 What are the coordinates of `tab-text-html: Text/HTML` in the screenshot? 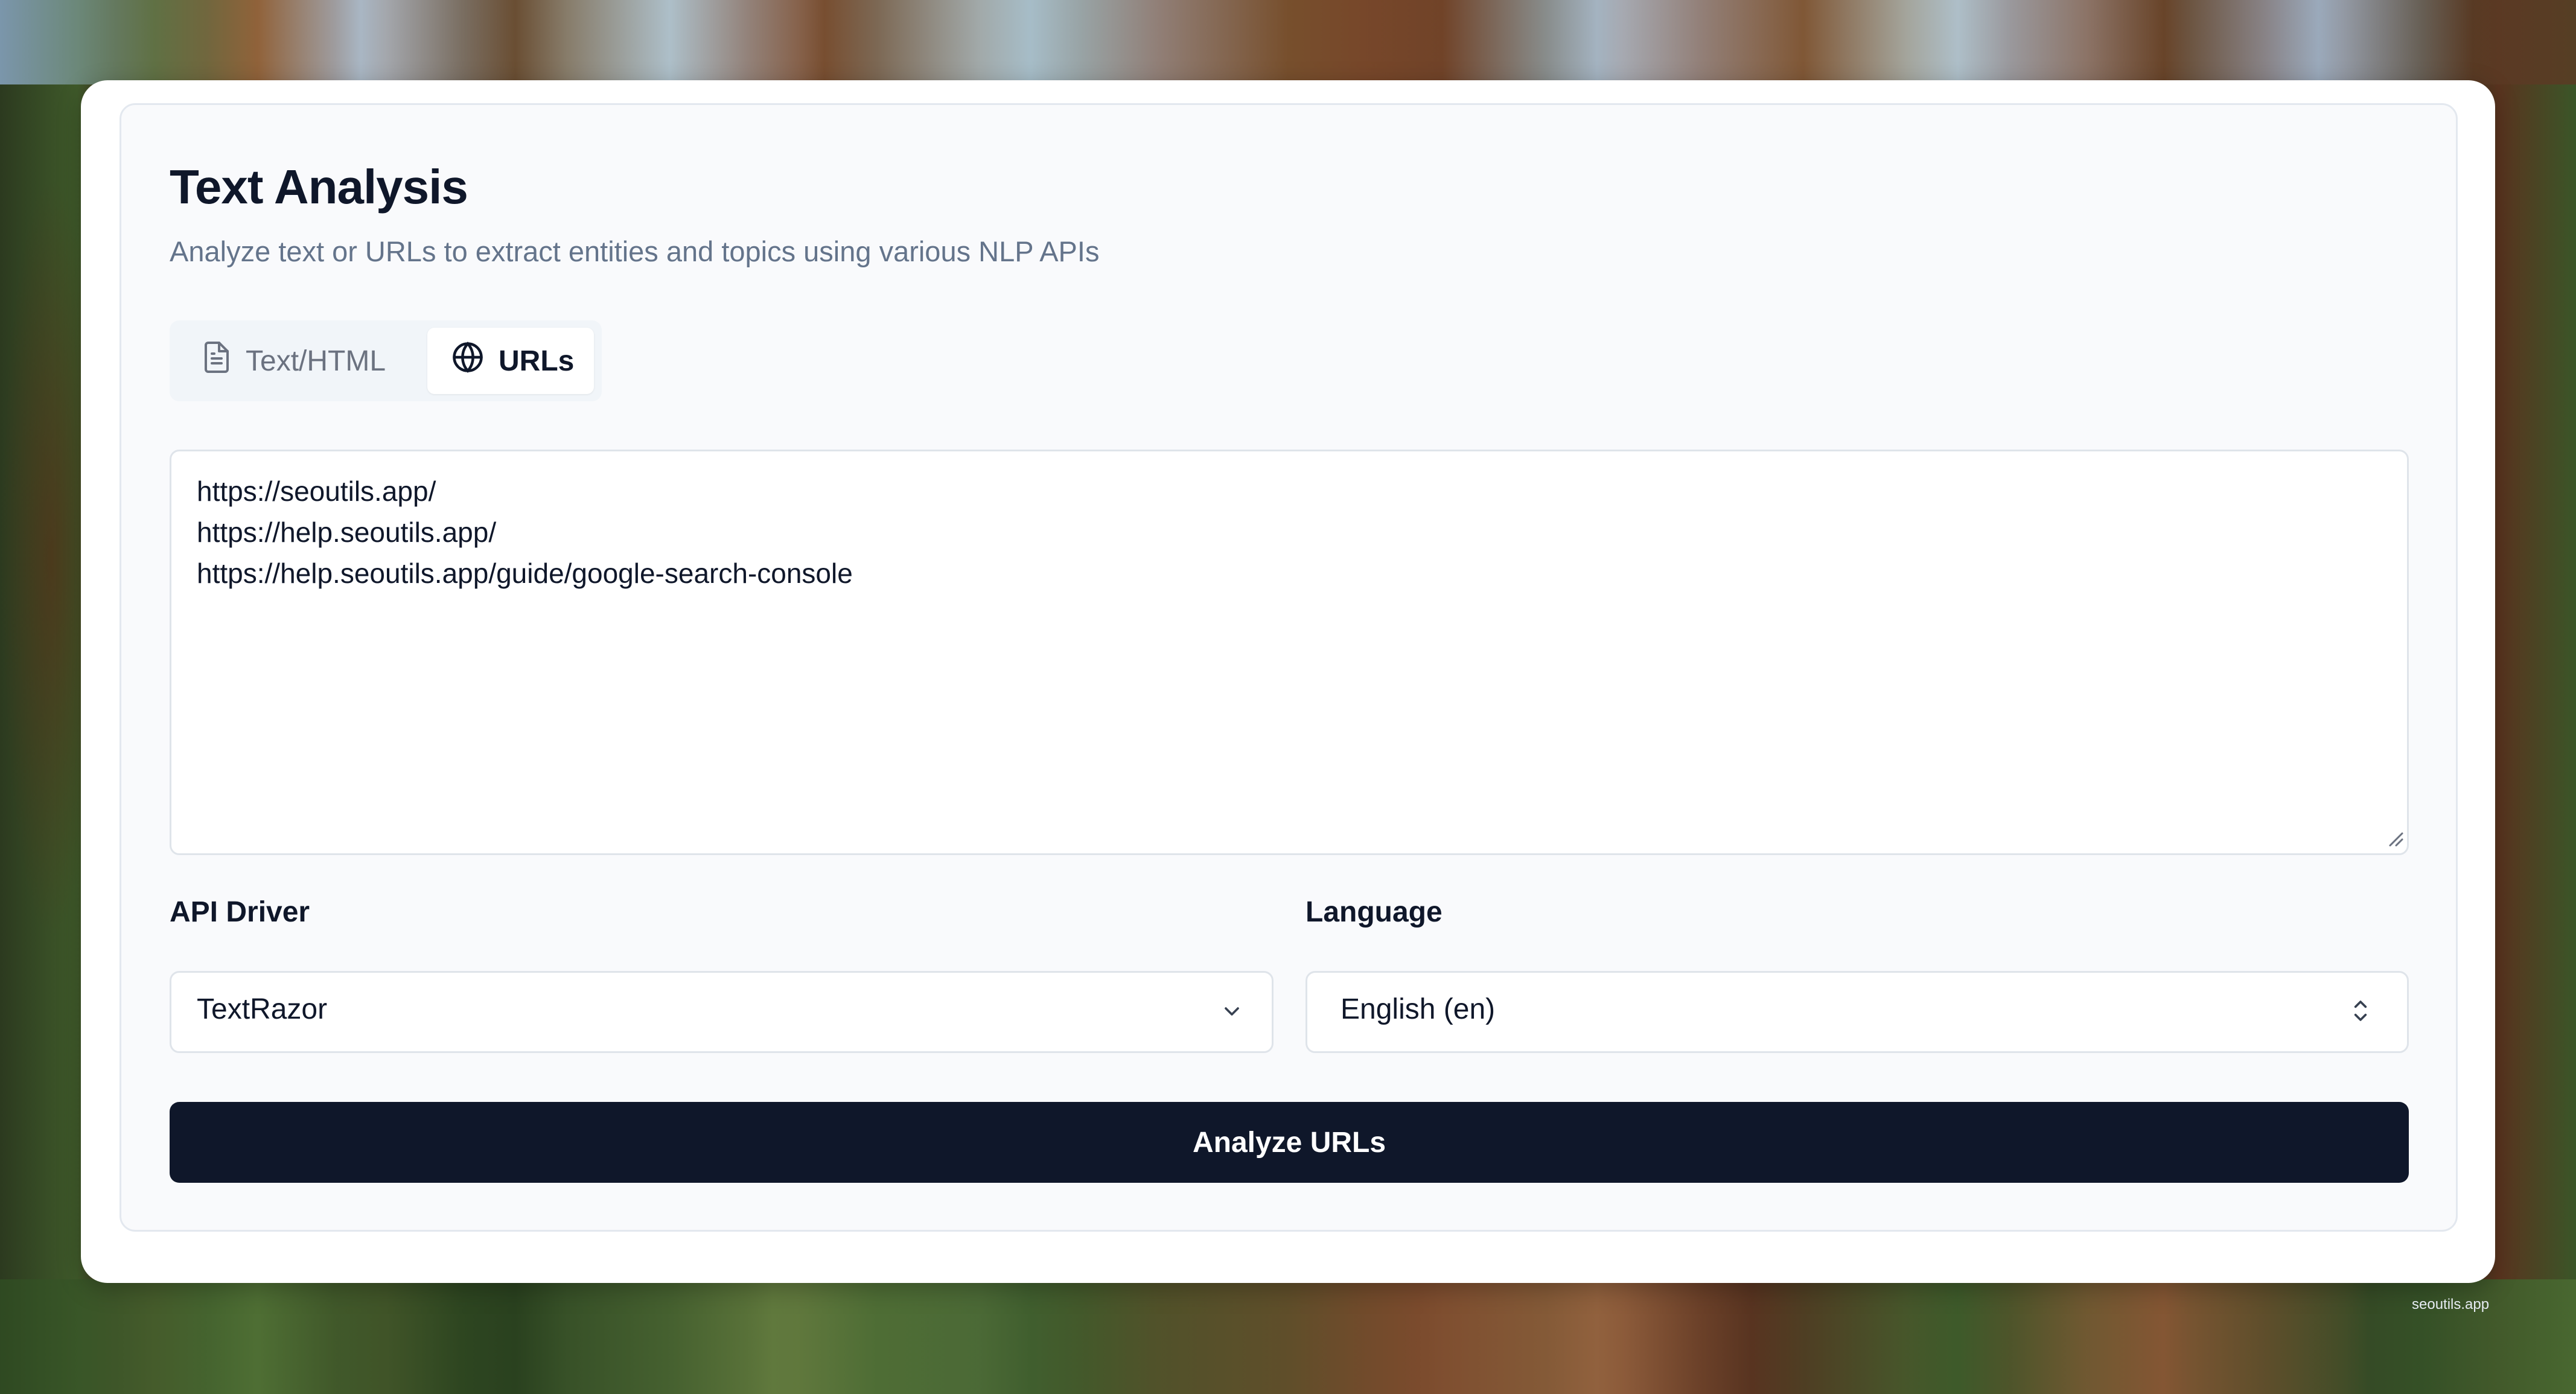 It's located at (302, 361).